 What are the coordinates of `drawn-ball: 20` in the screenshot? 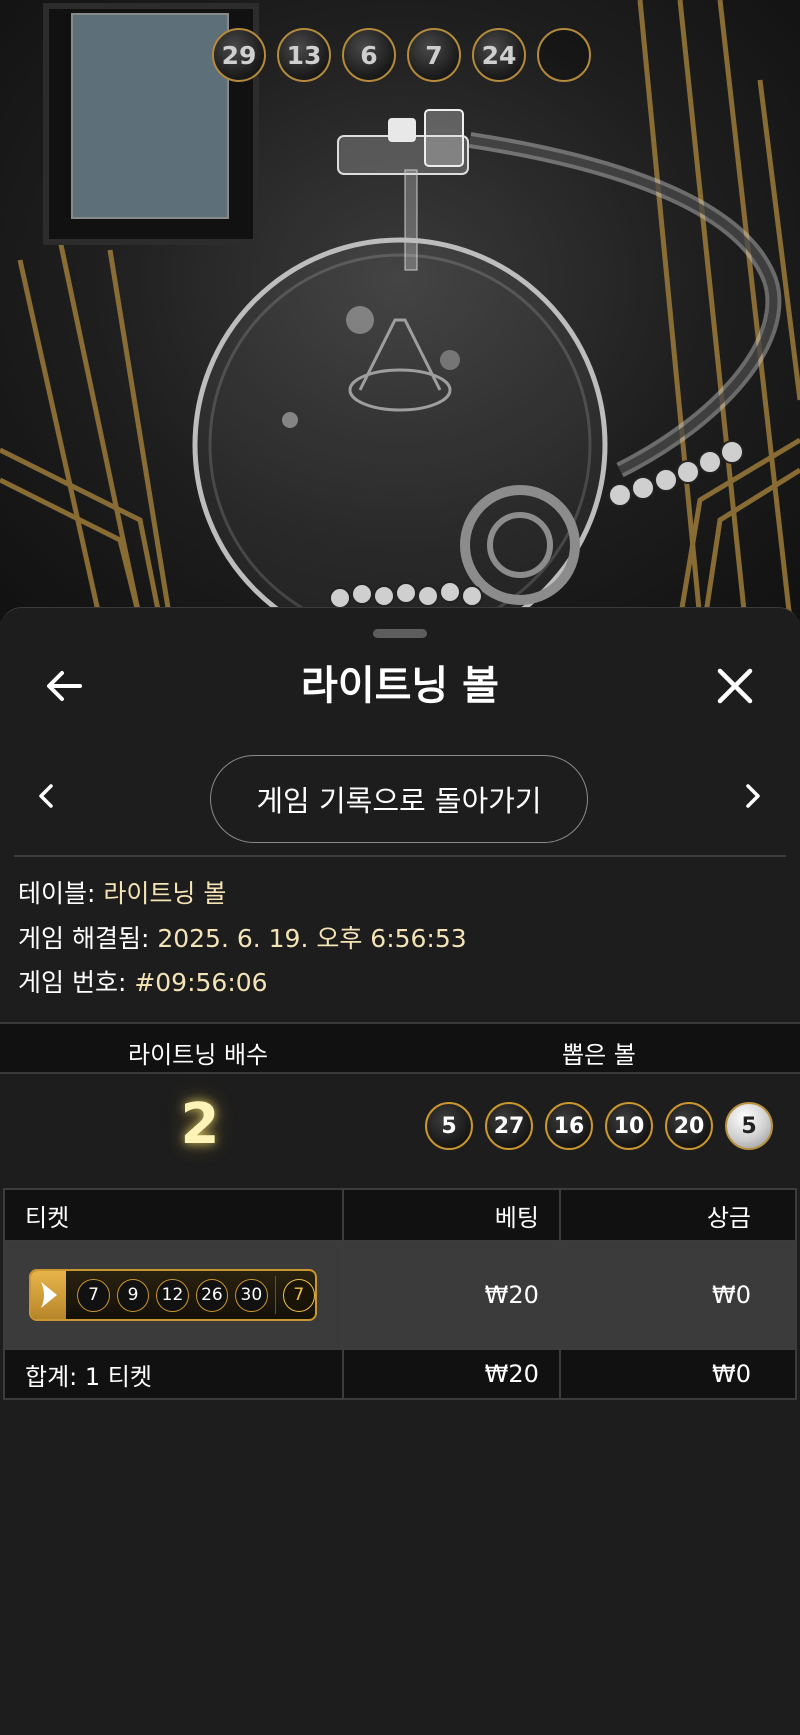 It's located at (689, 1126).